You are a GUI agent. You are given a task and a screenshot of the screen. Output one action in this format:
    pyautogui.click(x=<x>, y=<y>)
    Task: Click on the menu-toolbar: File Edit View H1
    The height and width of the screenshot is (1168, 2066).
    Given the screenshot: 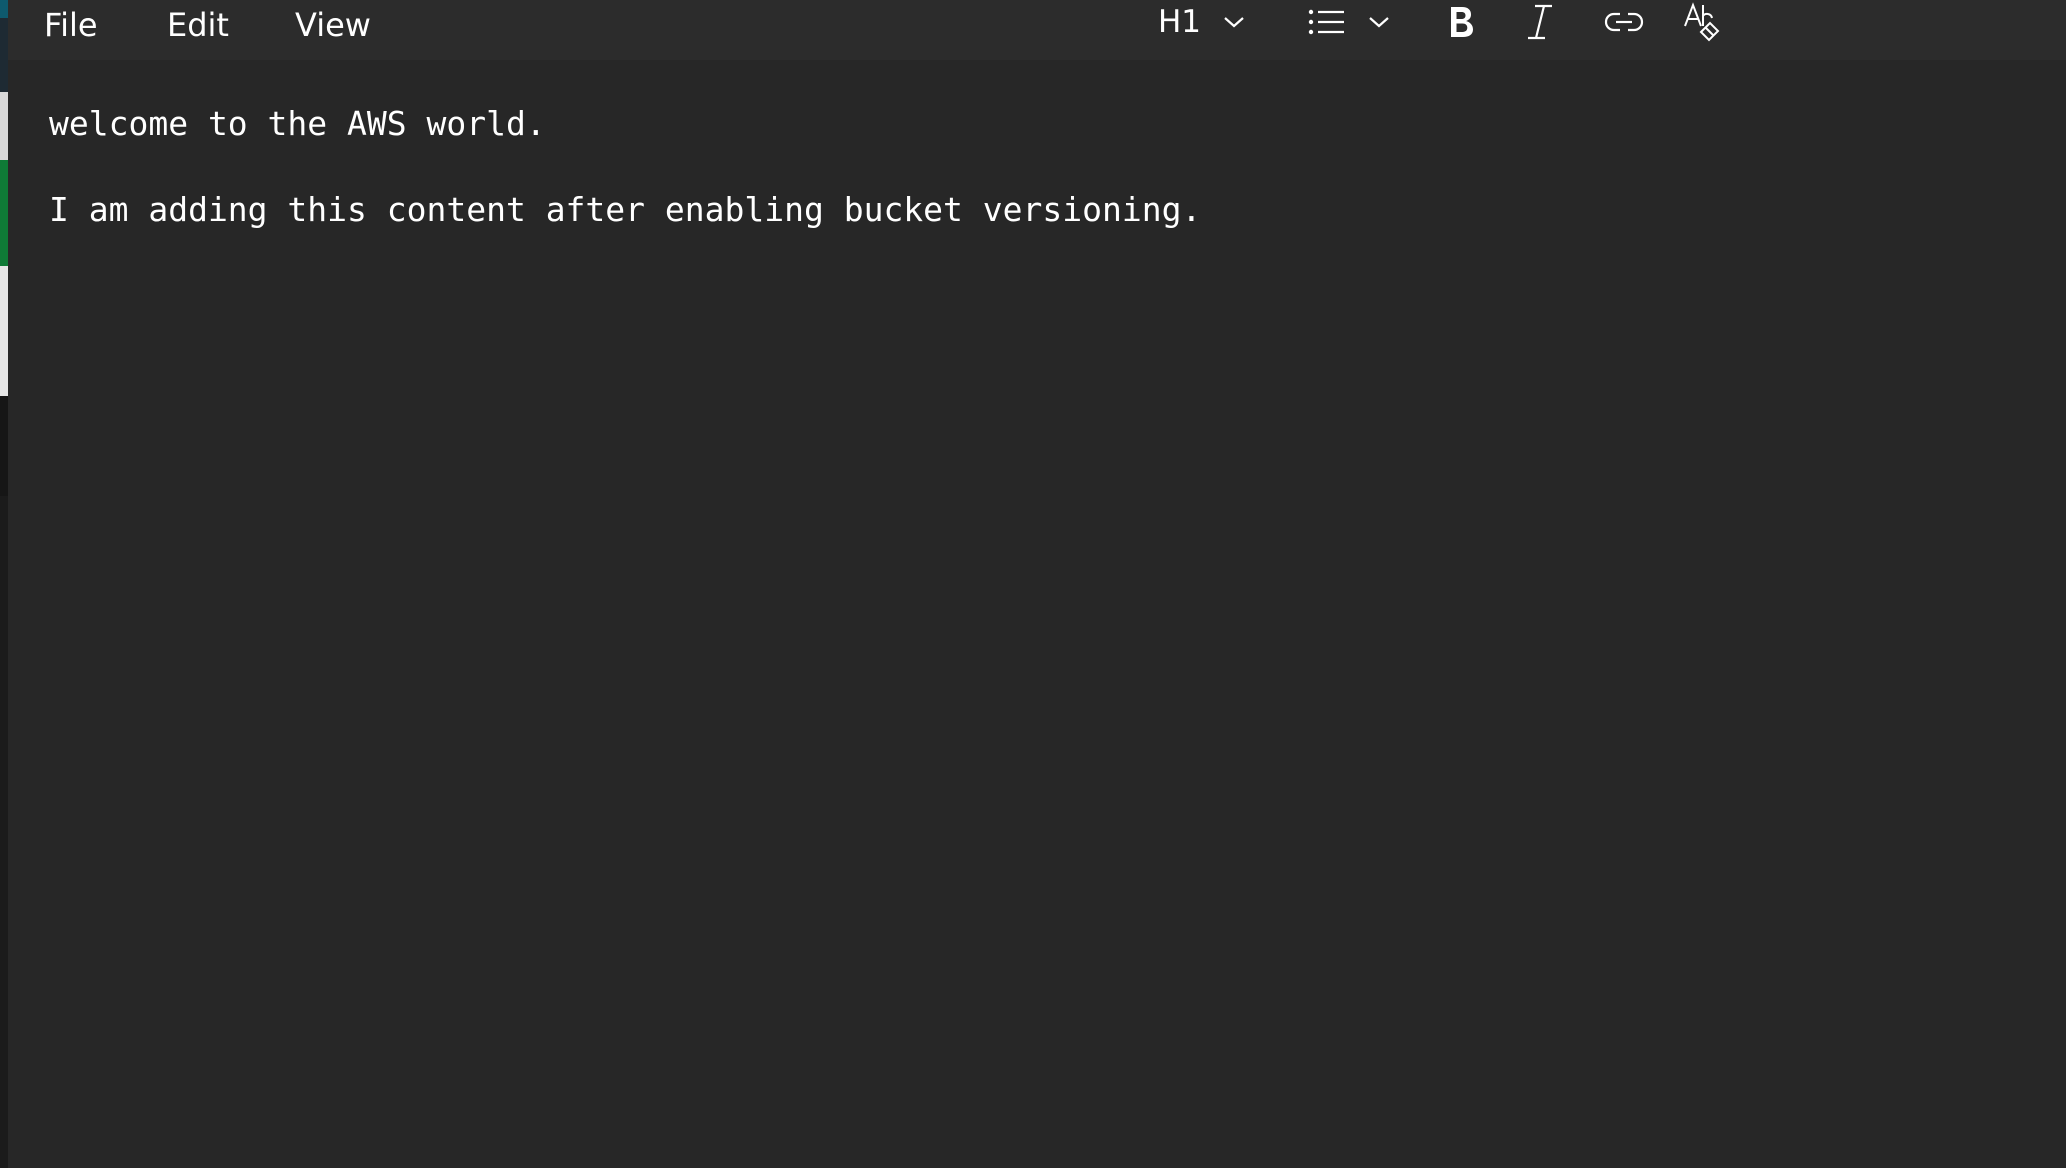 What is the action you would take?
    pyautogui.click(x=1037, y=30)
    